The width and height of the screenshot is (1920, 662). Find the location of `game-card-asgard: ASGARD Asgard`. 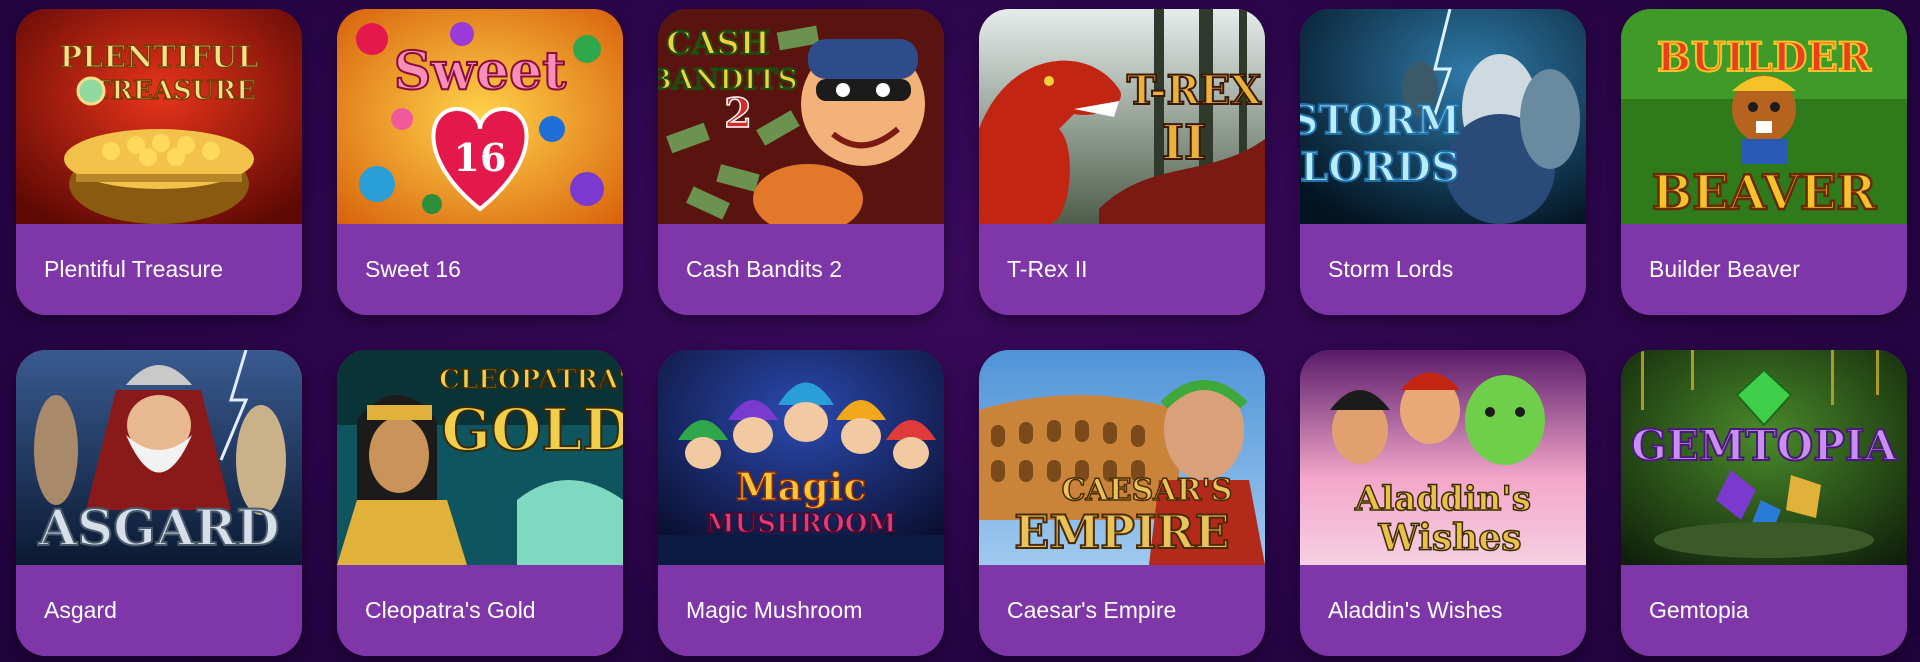

game-card-asgard: ASGARD Asgard is located at coordinates (159, 503).